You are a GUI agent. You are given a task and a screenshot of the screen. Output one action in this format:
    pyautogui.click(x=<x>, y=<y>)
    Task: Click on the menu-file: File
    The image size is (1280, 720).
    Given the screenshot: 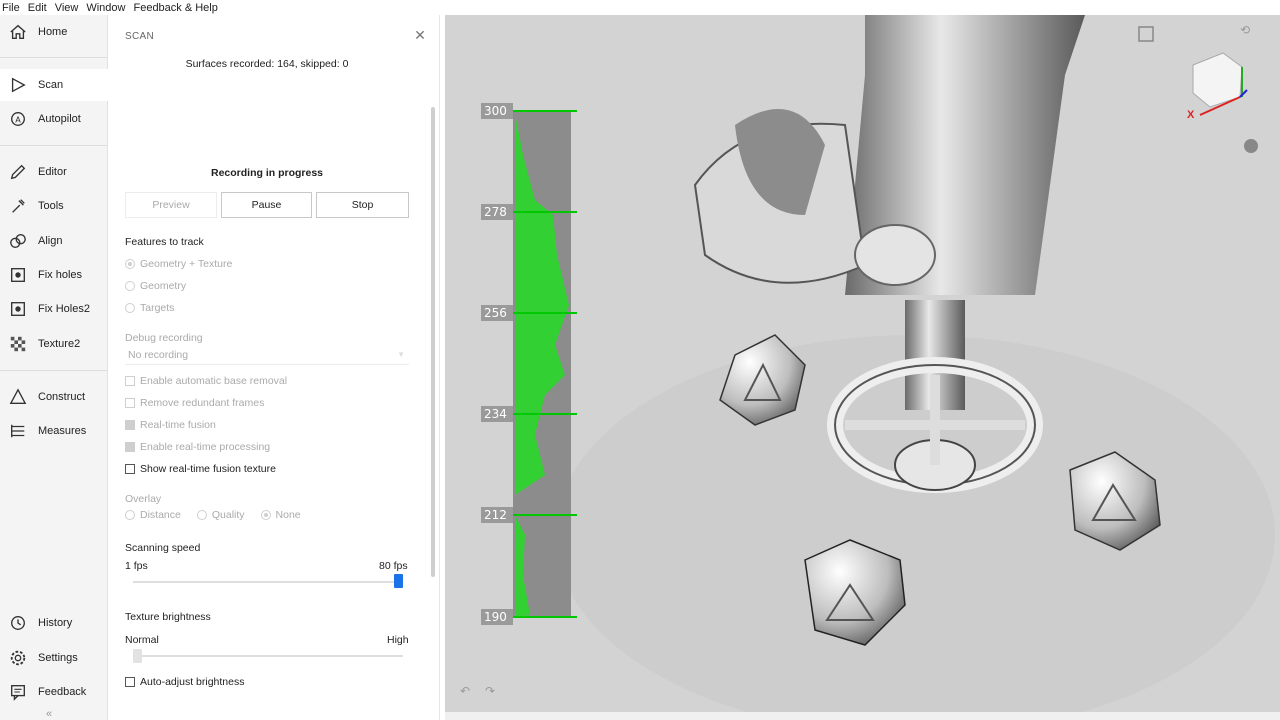 What is the action you would take?
    pyautogui.click(x=15, y=8)
    